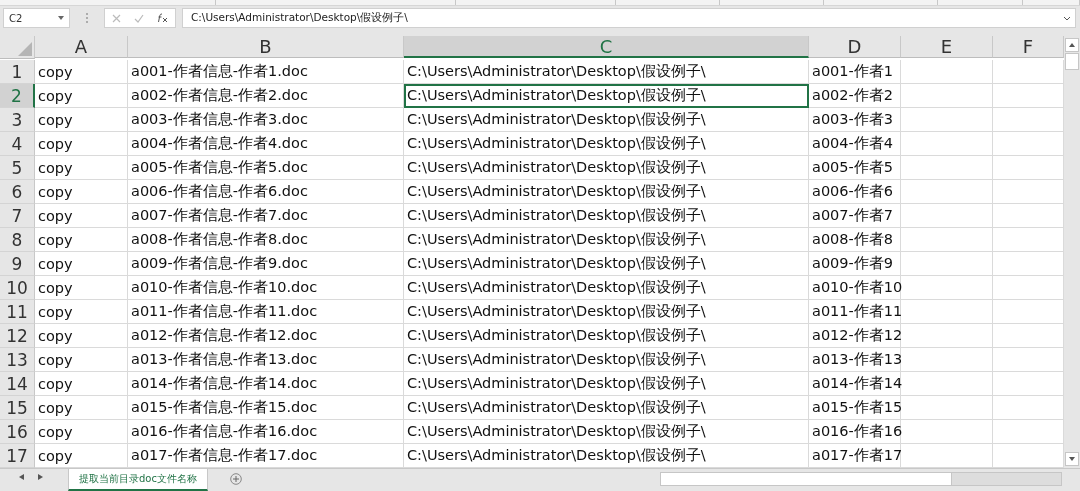 Image resolution: width=1080 pixels, height=491 pixels. I want to click on previous-sheet-icon, so click(21, 477).